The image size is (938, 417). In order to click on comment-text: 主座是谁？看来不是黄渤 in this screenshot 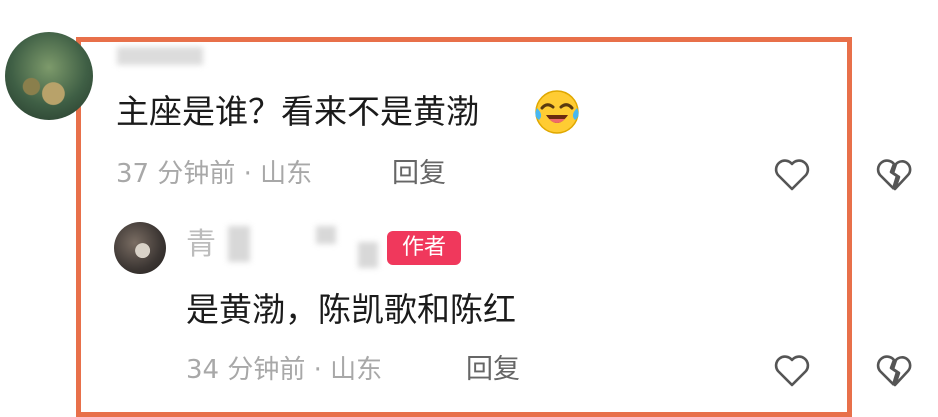, I will do `click(297, 111)`.